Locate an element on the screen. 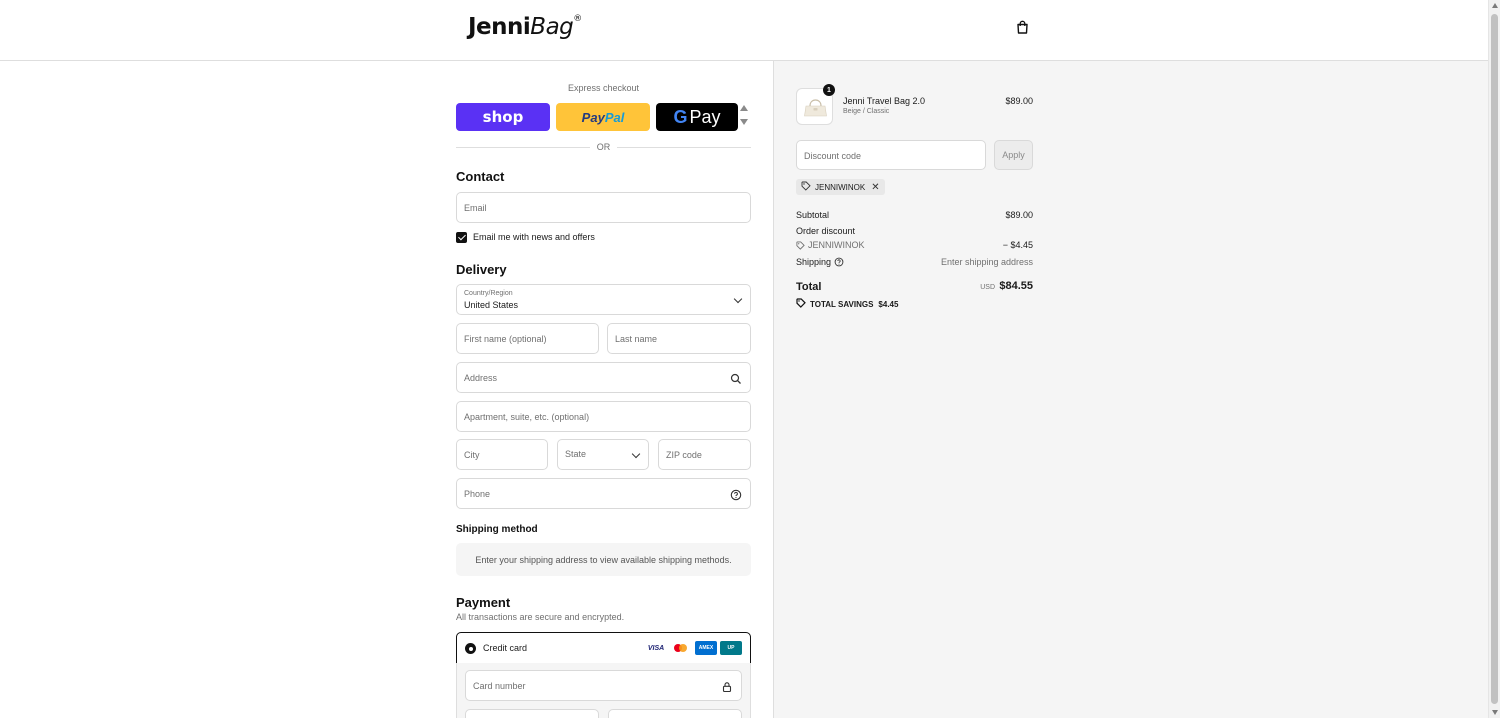  product-thumbnail: 1 is located at coordinates (815, 104).